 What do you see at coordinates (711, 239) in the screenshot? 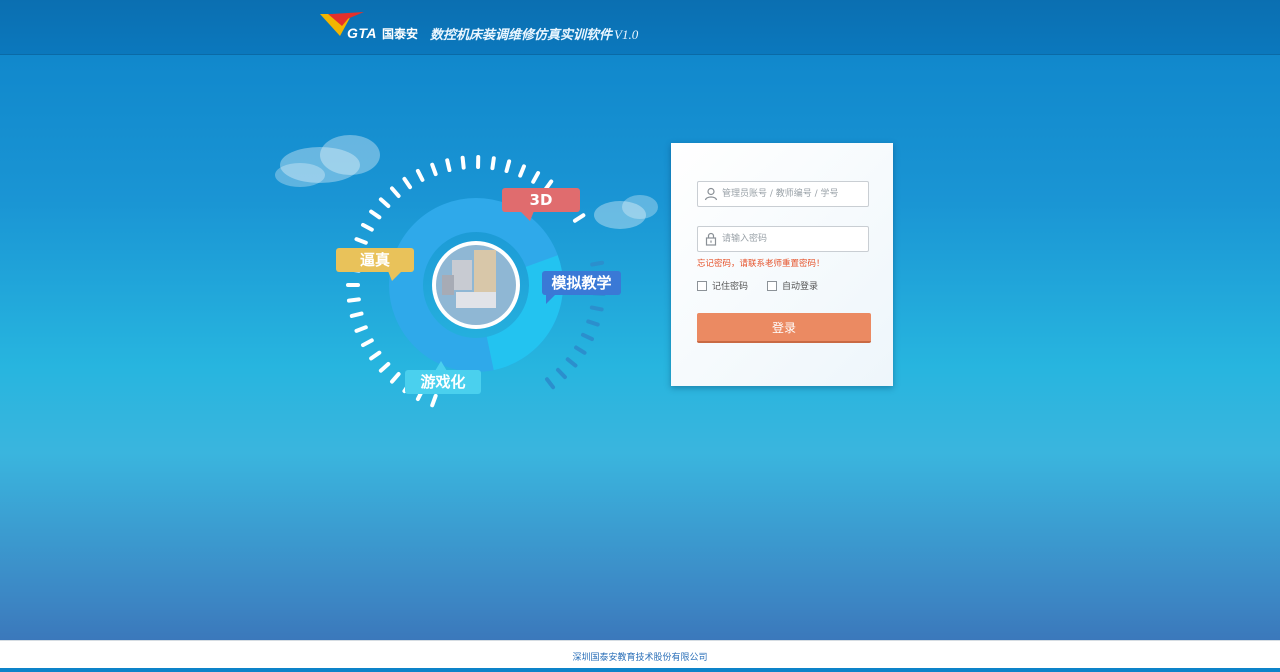
I see `lock-icon` at bounding box center [711, 239].